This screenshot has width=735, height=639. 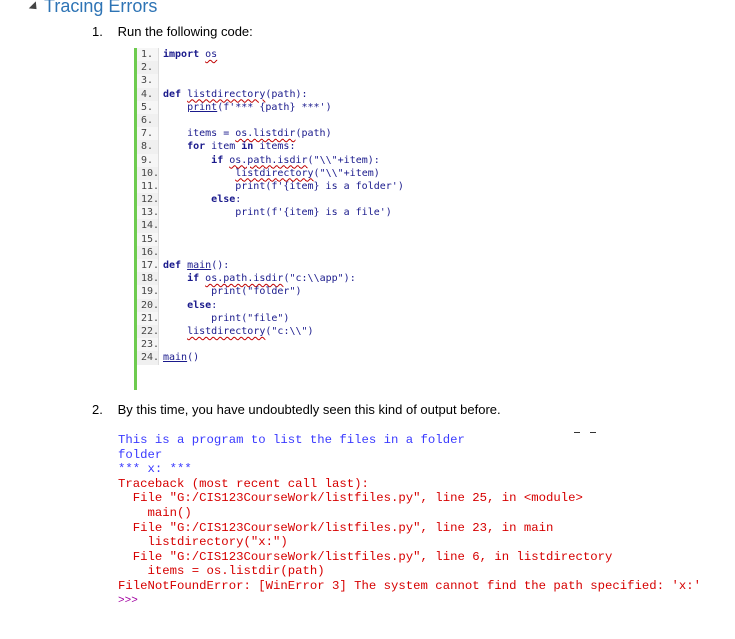 I want to click on code-text: if os.path.isdir("c:\\app"):, so click(x=271, y=279).